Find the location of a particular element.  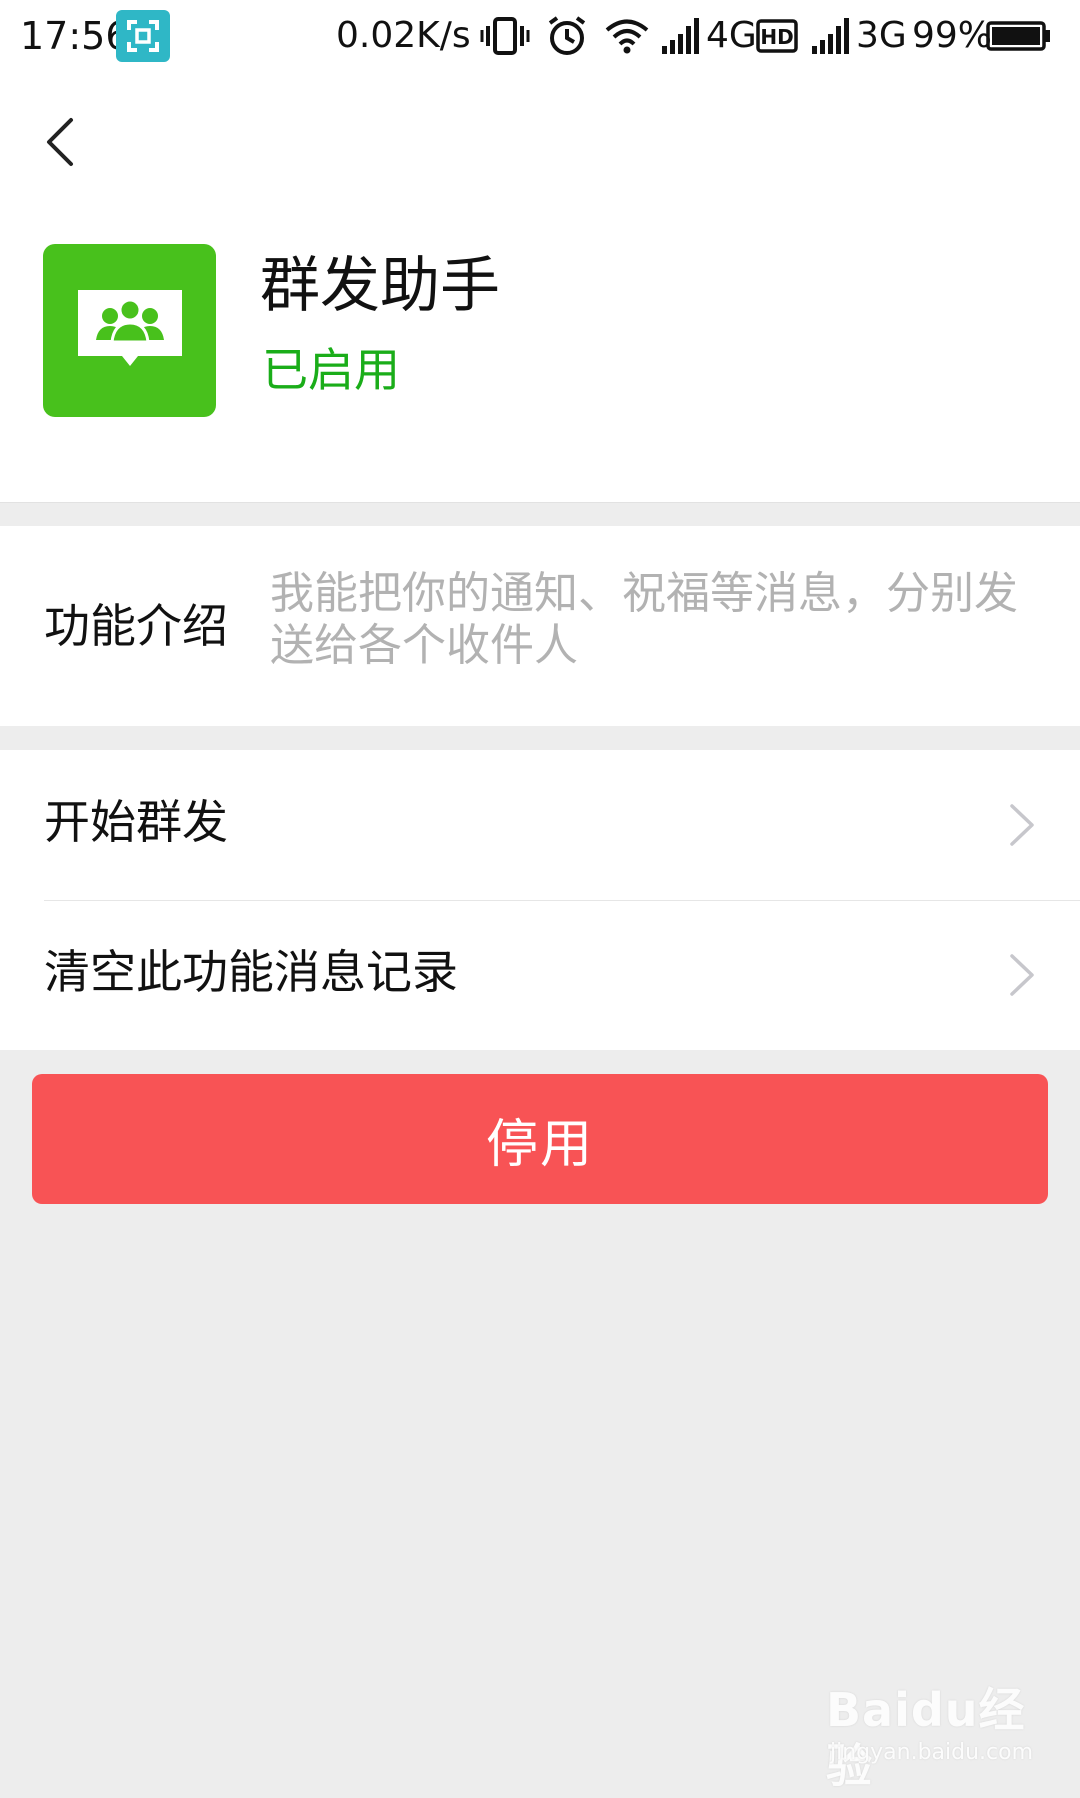

intro-description: 我能把你的通知、祝福等消息，分别发送给各个收件人 is located at coordinates (644, 619).